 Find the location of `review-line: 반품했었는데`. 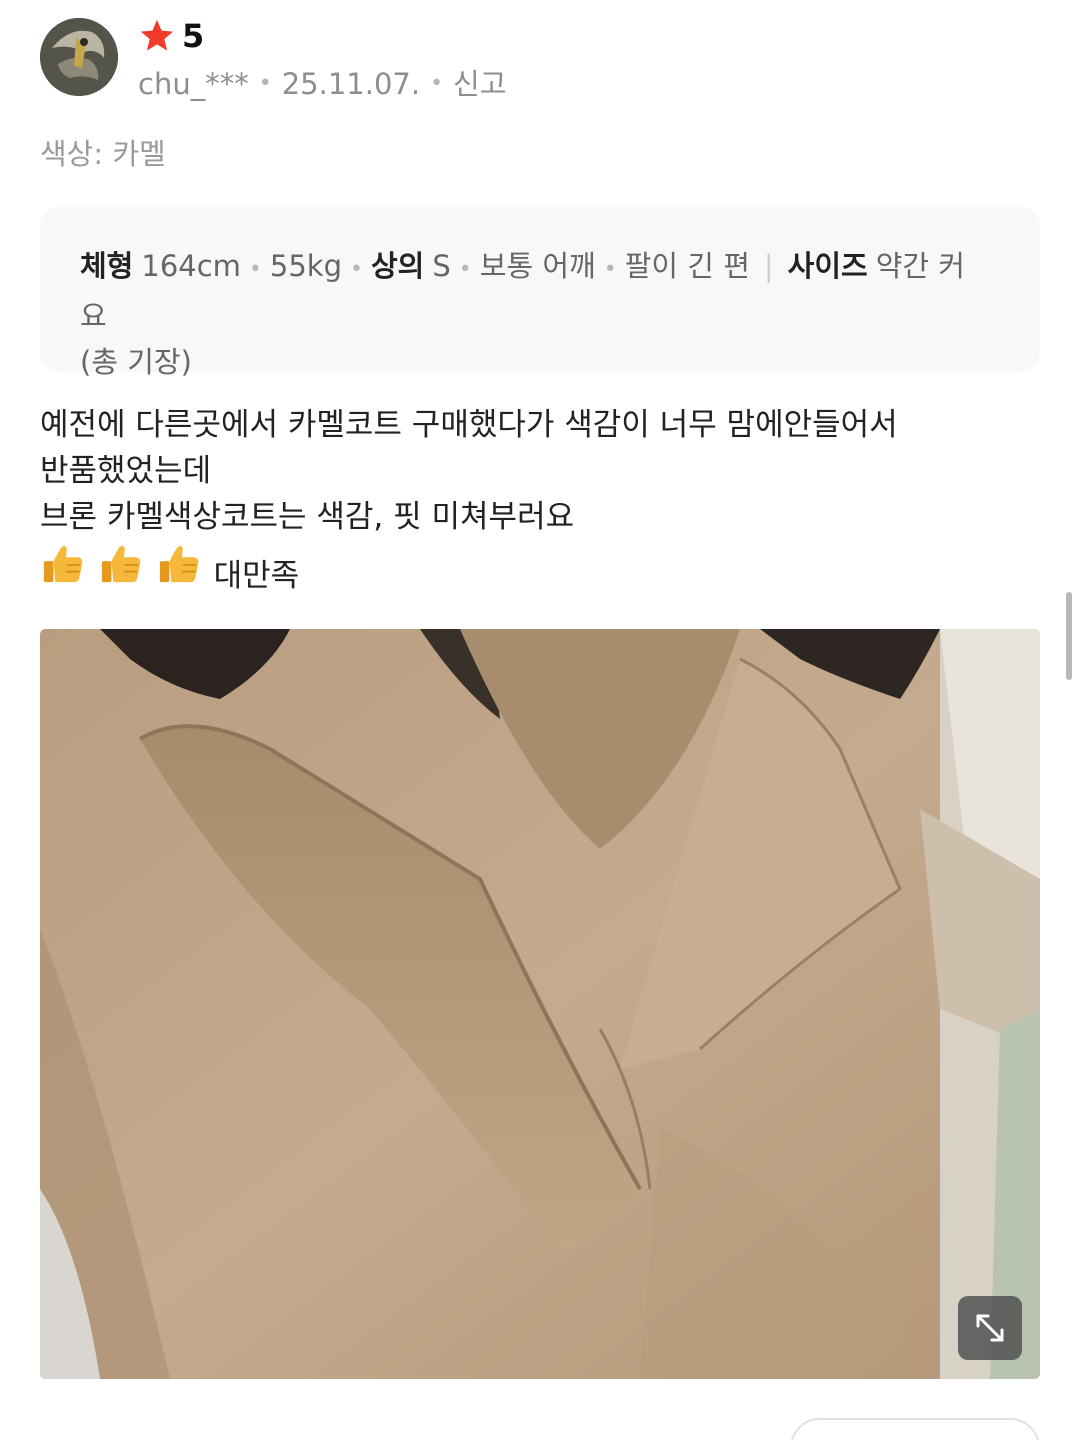

review-line: 반품했었는데 is located at coordinates (126, 471).